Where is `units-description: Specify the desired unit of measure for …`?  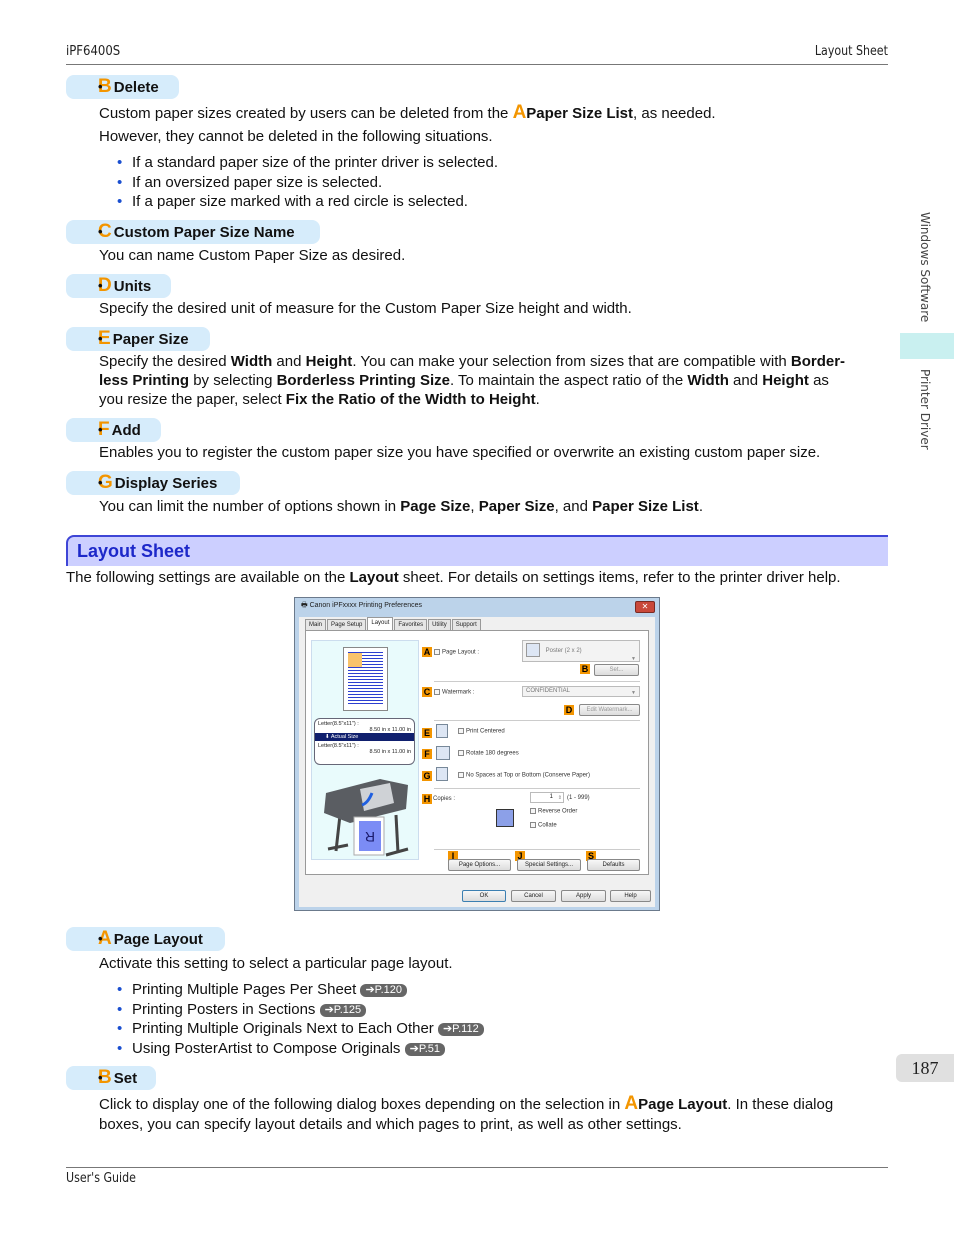
units-description: Specify the desired unit of measure for … is located at coordinates (365, 308).